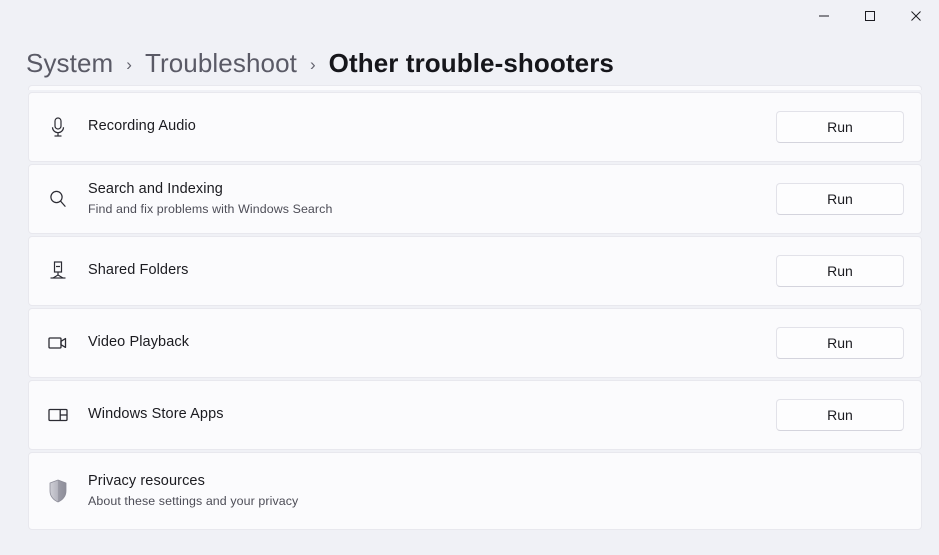  Describe the element at coordinates (840, 199) in the screenshot. I see `run-button-search-and-indexing: Run` at that location.